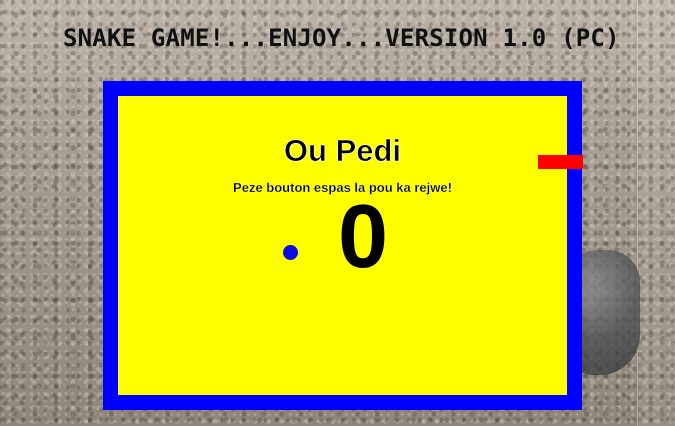  What do you see at coordinates (290, 252) in the screenshot?
I see `food-dot` at bounding box center [290, 252].